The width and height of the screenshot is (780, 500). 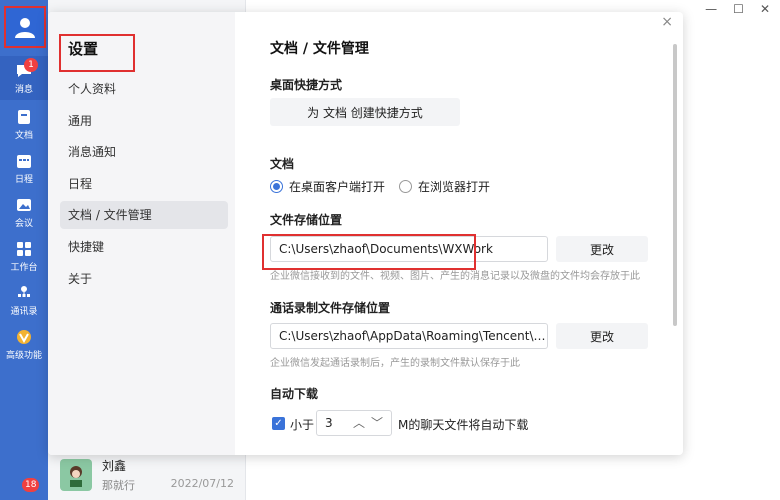 What do you see at coordinates (454, 186) in the screenshot?
I see `radio-browser-label: 在浏览器打开` at bounding box center [454, 186].